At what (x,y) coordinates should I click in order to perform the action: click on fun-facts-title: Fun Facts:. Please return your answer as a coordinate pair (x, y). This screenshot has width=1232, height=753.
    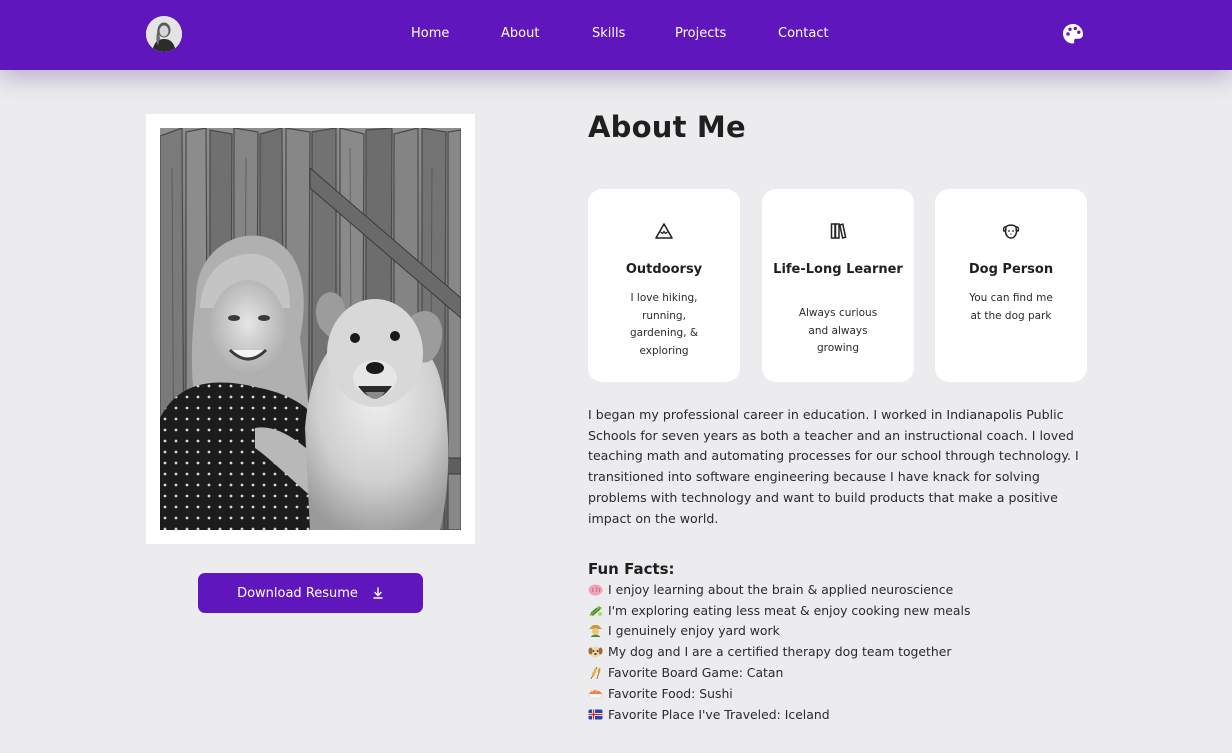
    Looking at the image, I should click on (631, 569).